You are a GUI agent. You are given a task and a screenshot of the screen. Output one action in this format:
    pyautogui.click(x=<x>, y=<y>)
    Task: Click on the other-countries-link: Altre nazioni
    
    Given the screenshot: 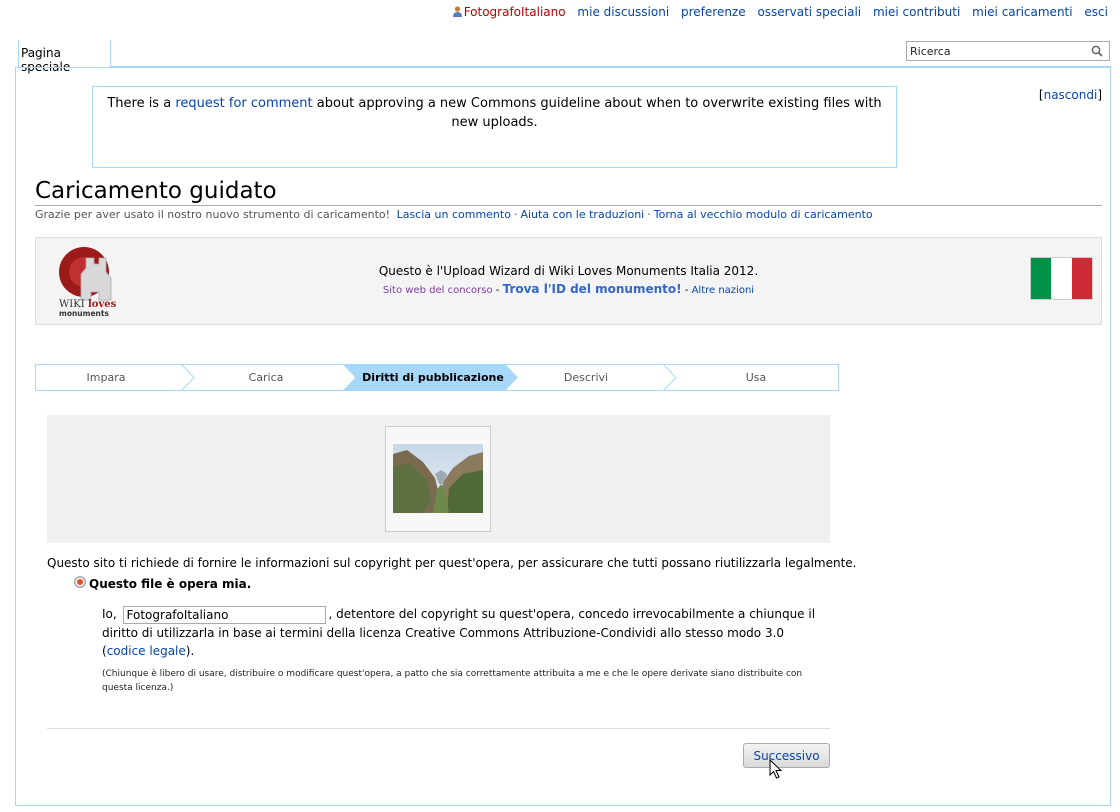 What is the action you would take?
    pyautogui.click(x=723, y=290)
    